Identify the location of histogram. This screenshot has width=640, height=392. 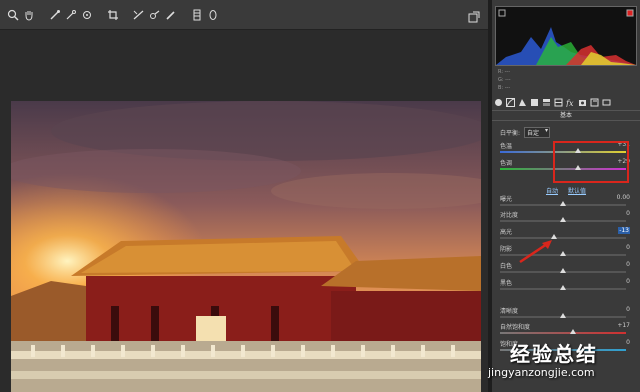
(566, 36).